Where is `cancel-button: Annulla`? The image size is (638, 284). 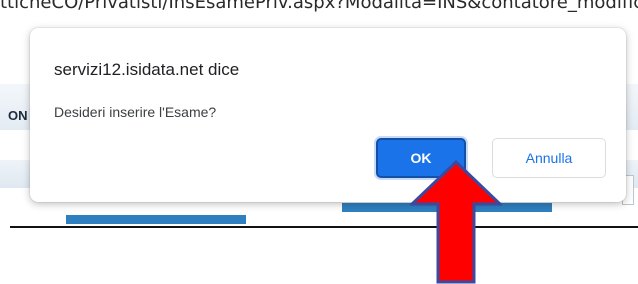
cancel-button: Annulla is located at coordinates (549, 158).